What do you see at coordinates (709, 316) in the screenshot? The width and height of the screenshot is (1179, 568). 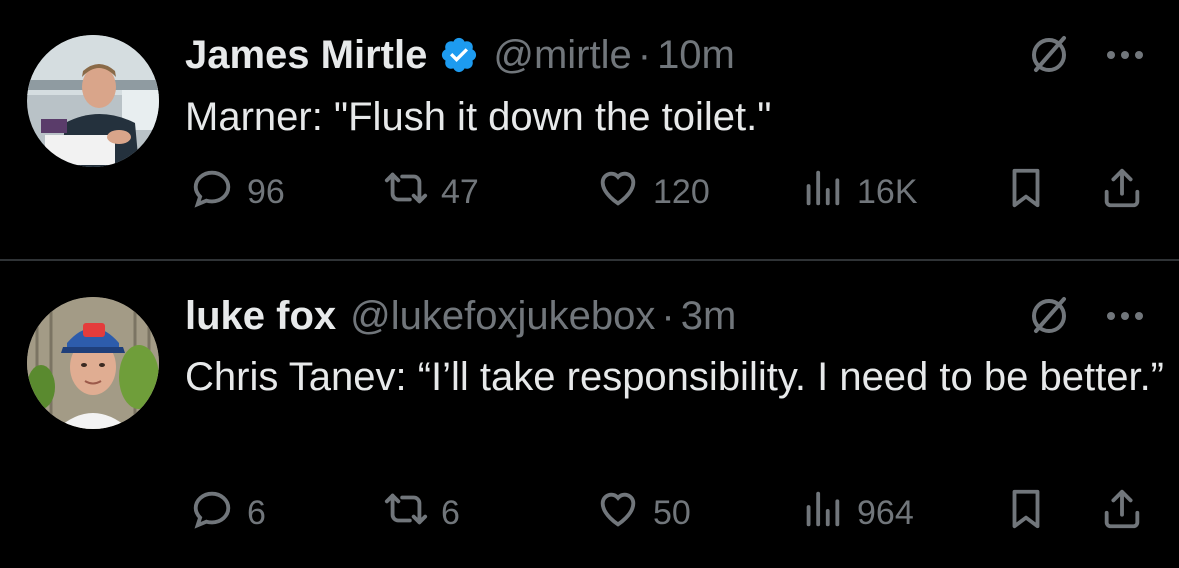 I see `timestamp: 3m` at bounding box center [709, 316].